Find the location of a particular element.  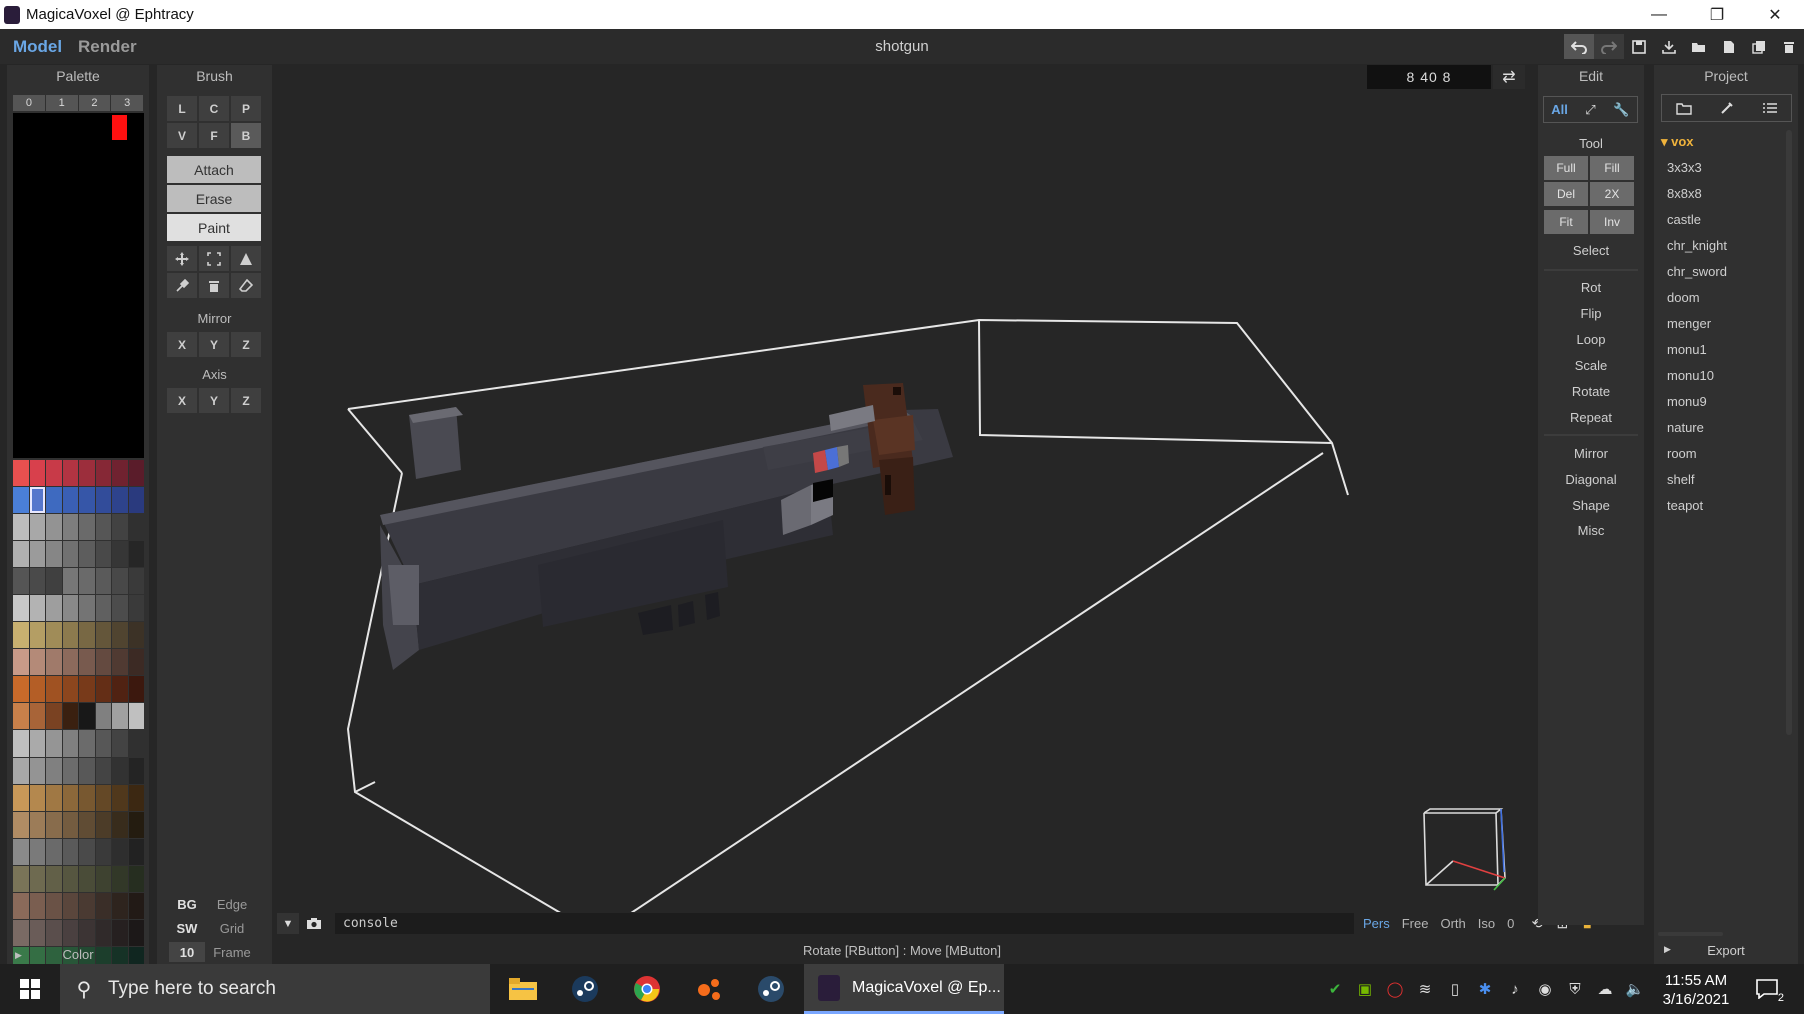

brush-shape-l: L is located at coordinates (182, 108).